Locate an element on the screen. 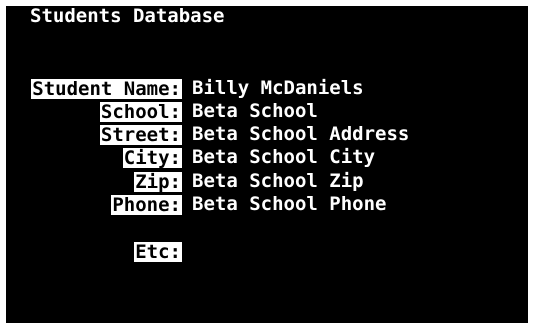 This screenshot has height=329, width=534. field-row-school: School: Beta School is located at coordinates (174, 111).